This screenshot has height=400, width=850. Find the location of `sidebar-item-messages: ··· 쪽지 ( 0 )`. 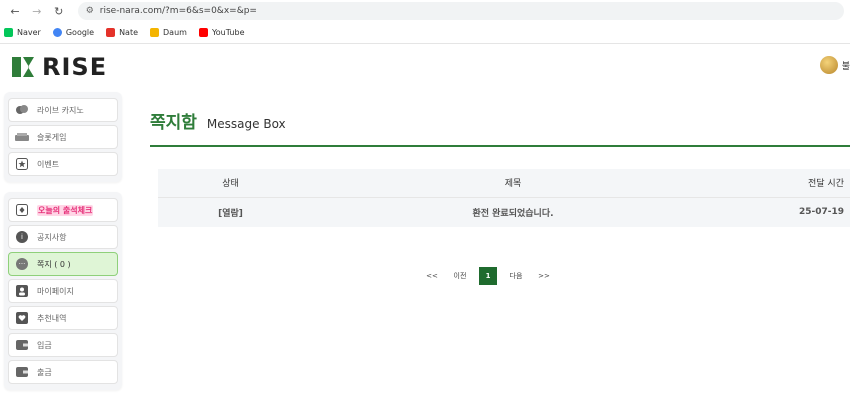

sidebar-item-messages: ··· 쪽지 ( 0 ) is located at coordinates (63, 264).